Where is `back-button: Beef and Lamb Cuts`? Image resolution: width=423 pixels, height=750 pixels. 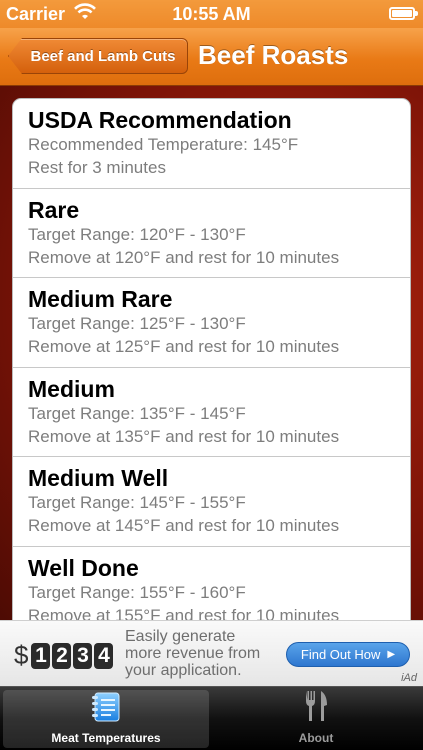
back-button: Beef and Lamb Cuts is located at coordinates (98, 56).